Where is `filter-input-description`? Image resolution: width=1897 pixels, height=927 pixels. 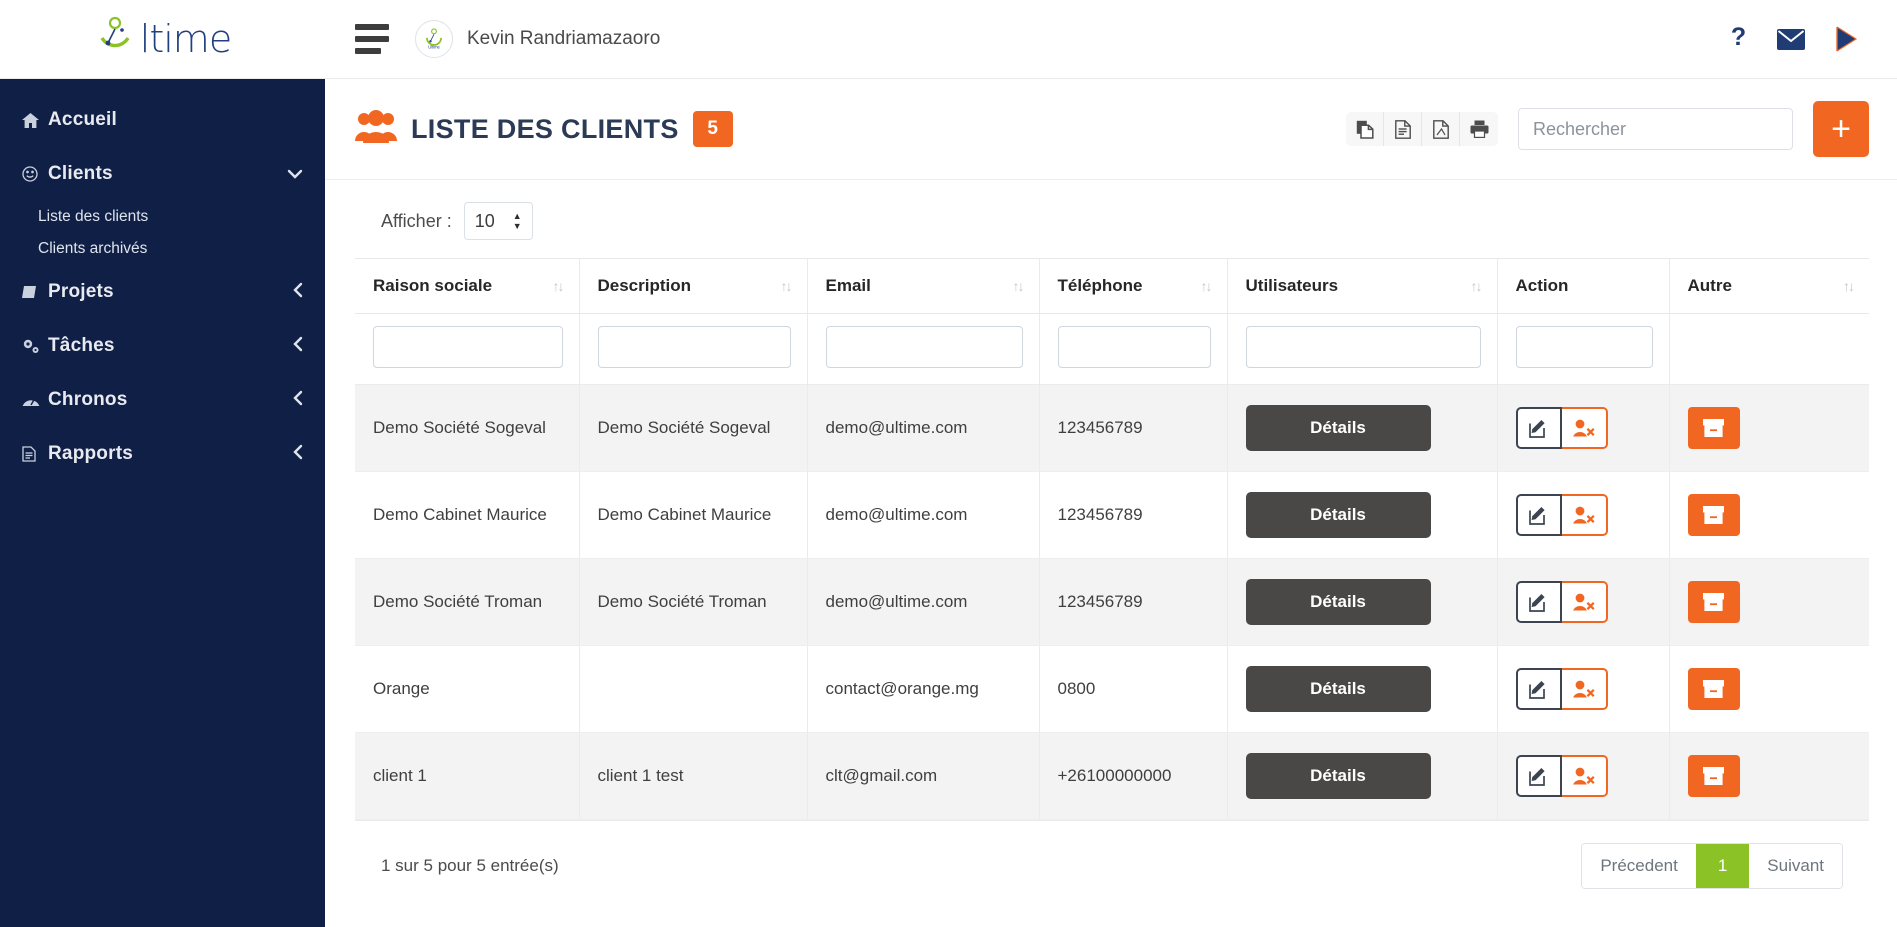
filter-input-description is located at coordinates (694, 347).